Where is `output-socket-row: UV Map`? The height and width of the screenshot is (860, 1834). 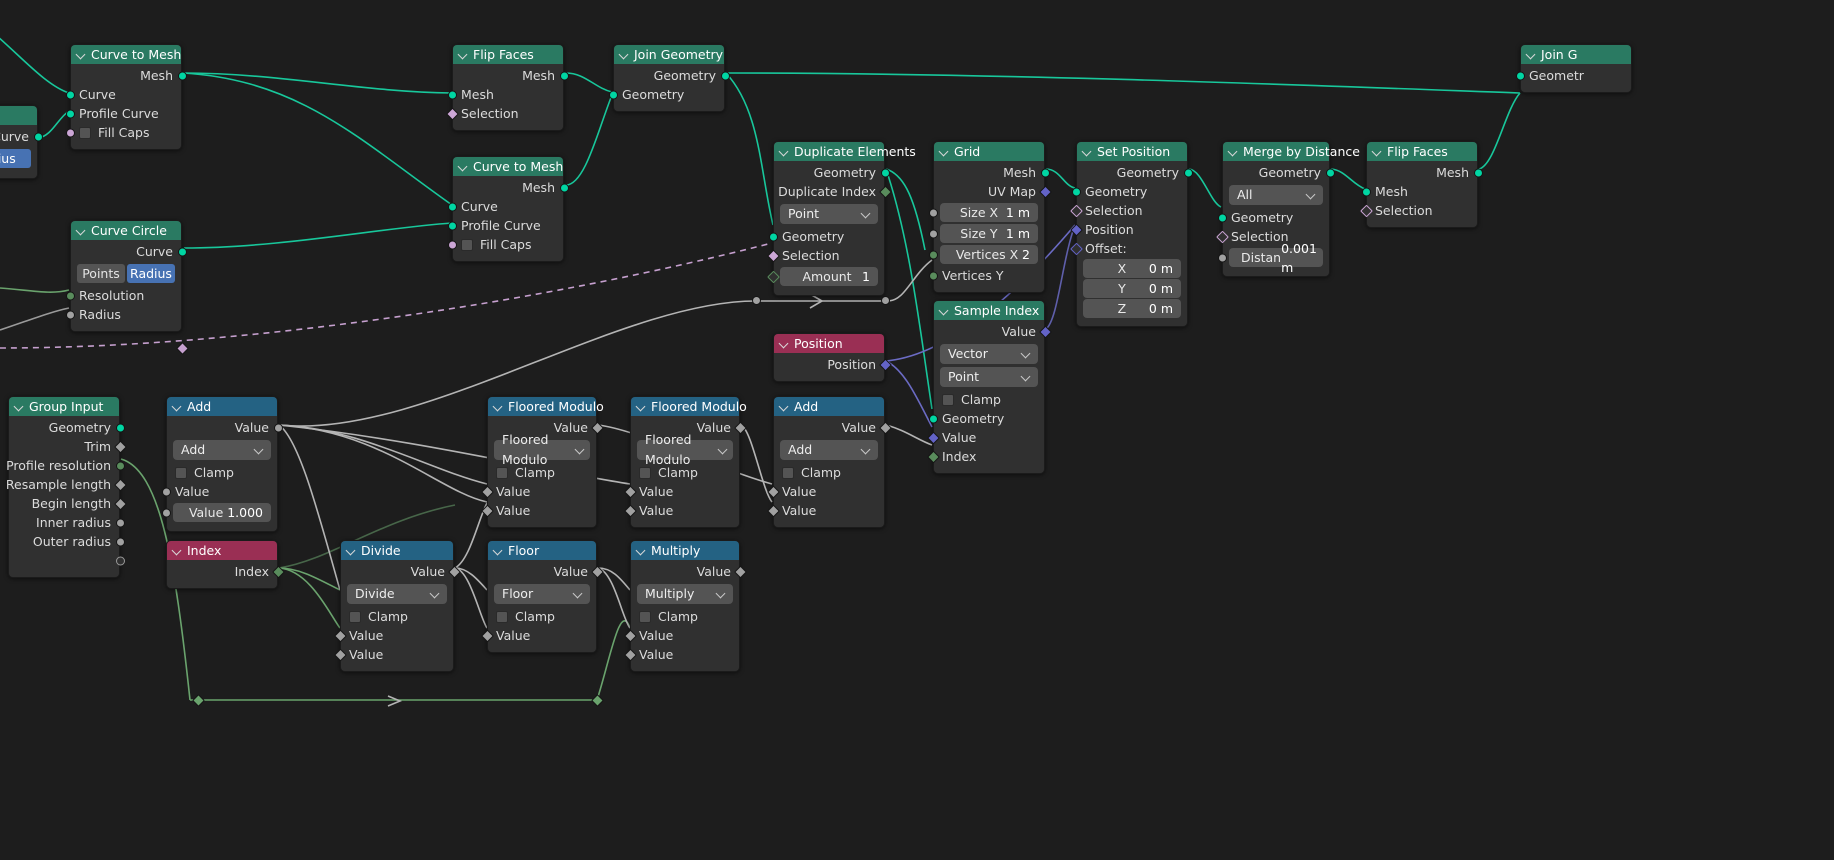 output-socket-row: UV Map is located at coordinates (993, 191).